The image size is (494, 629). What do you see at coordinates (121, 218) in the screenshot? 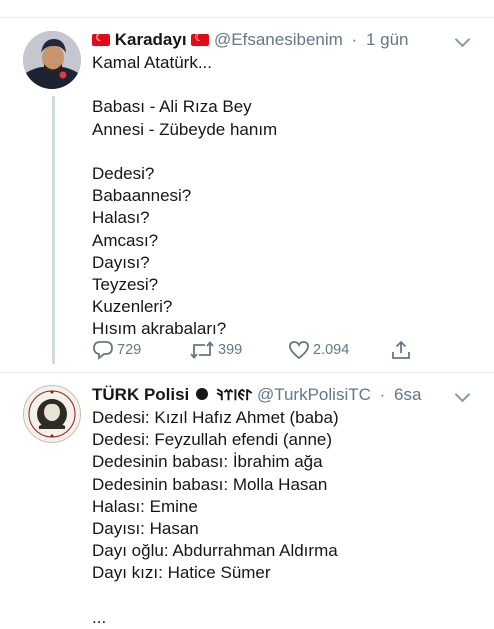
I see `tweet-line: Halası?` at bounding box center [121, 218].